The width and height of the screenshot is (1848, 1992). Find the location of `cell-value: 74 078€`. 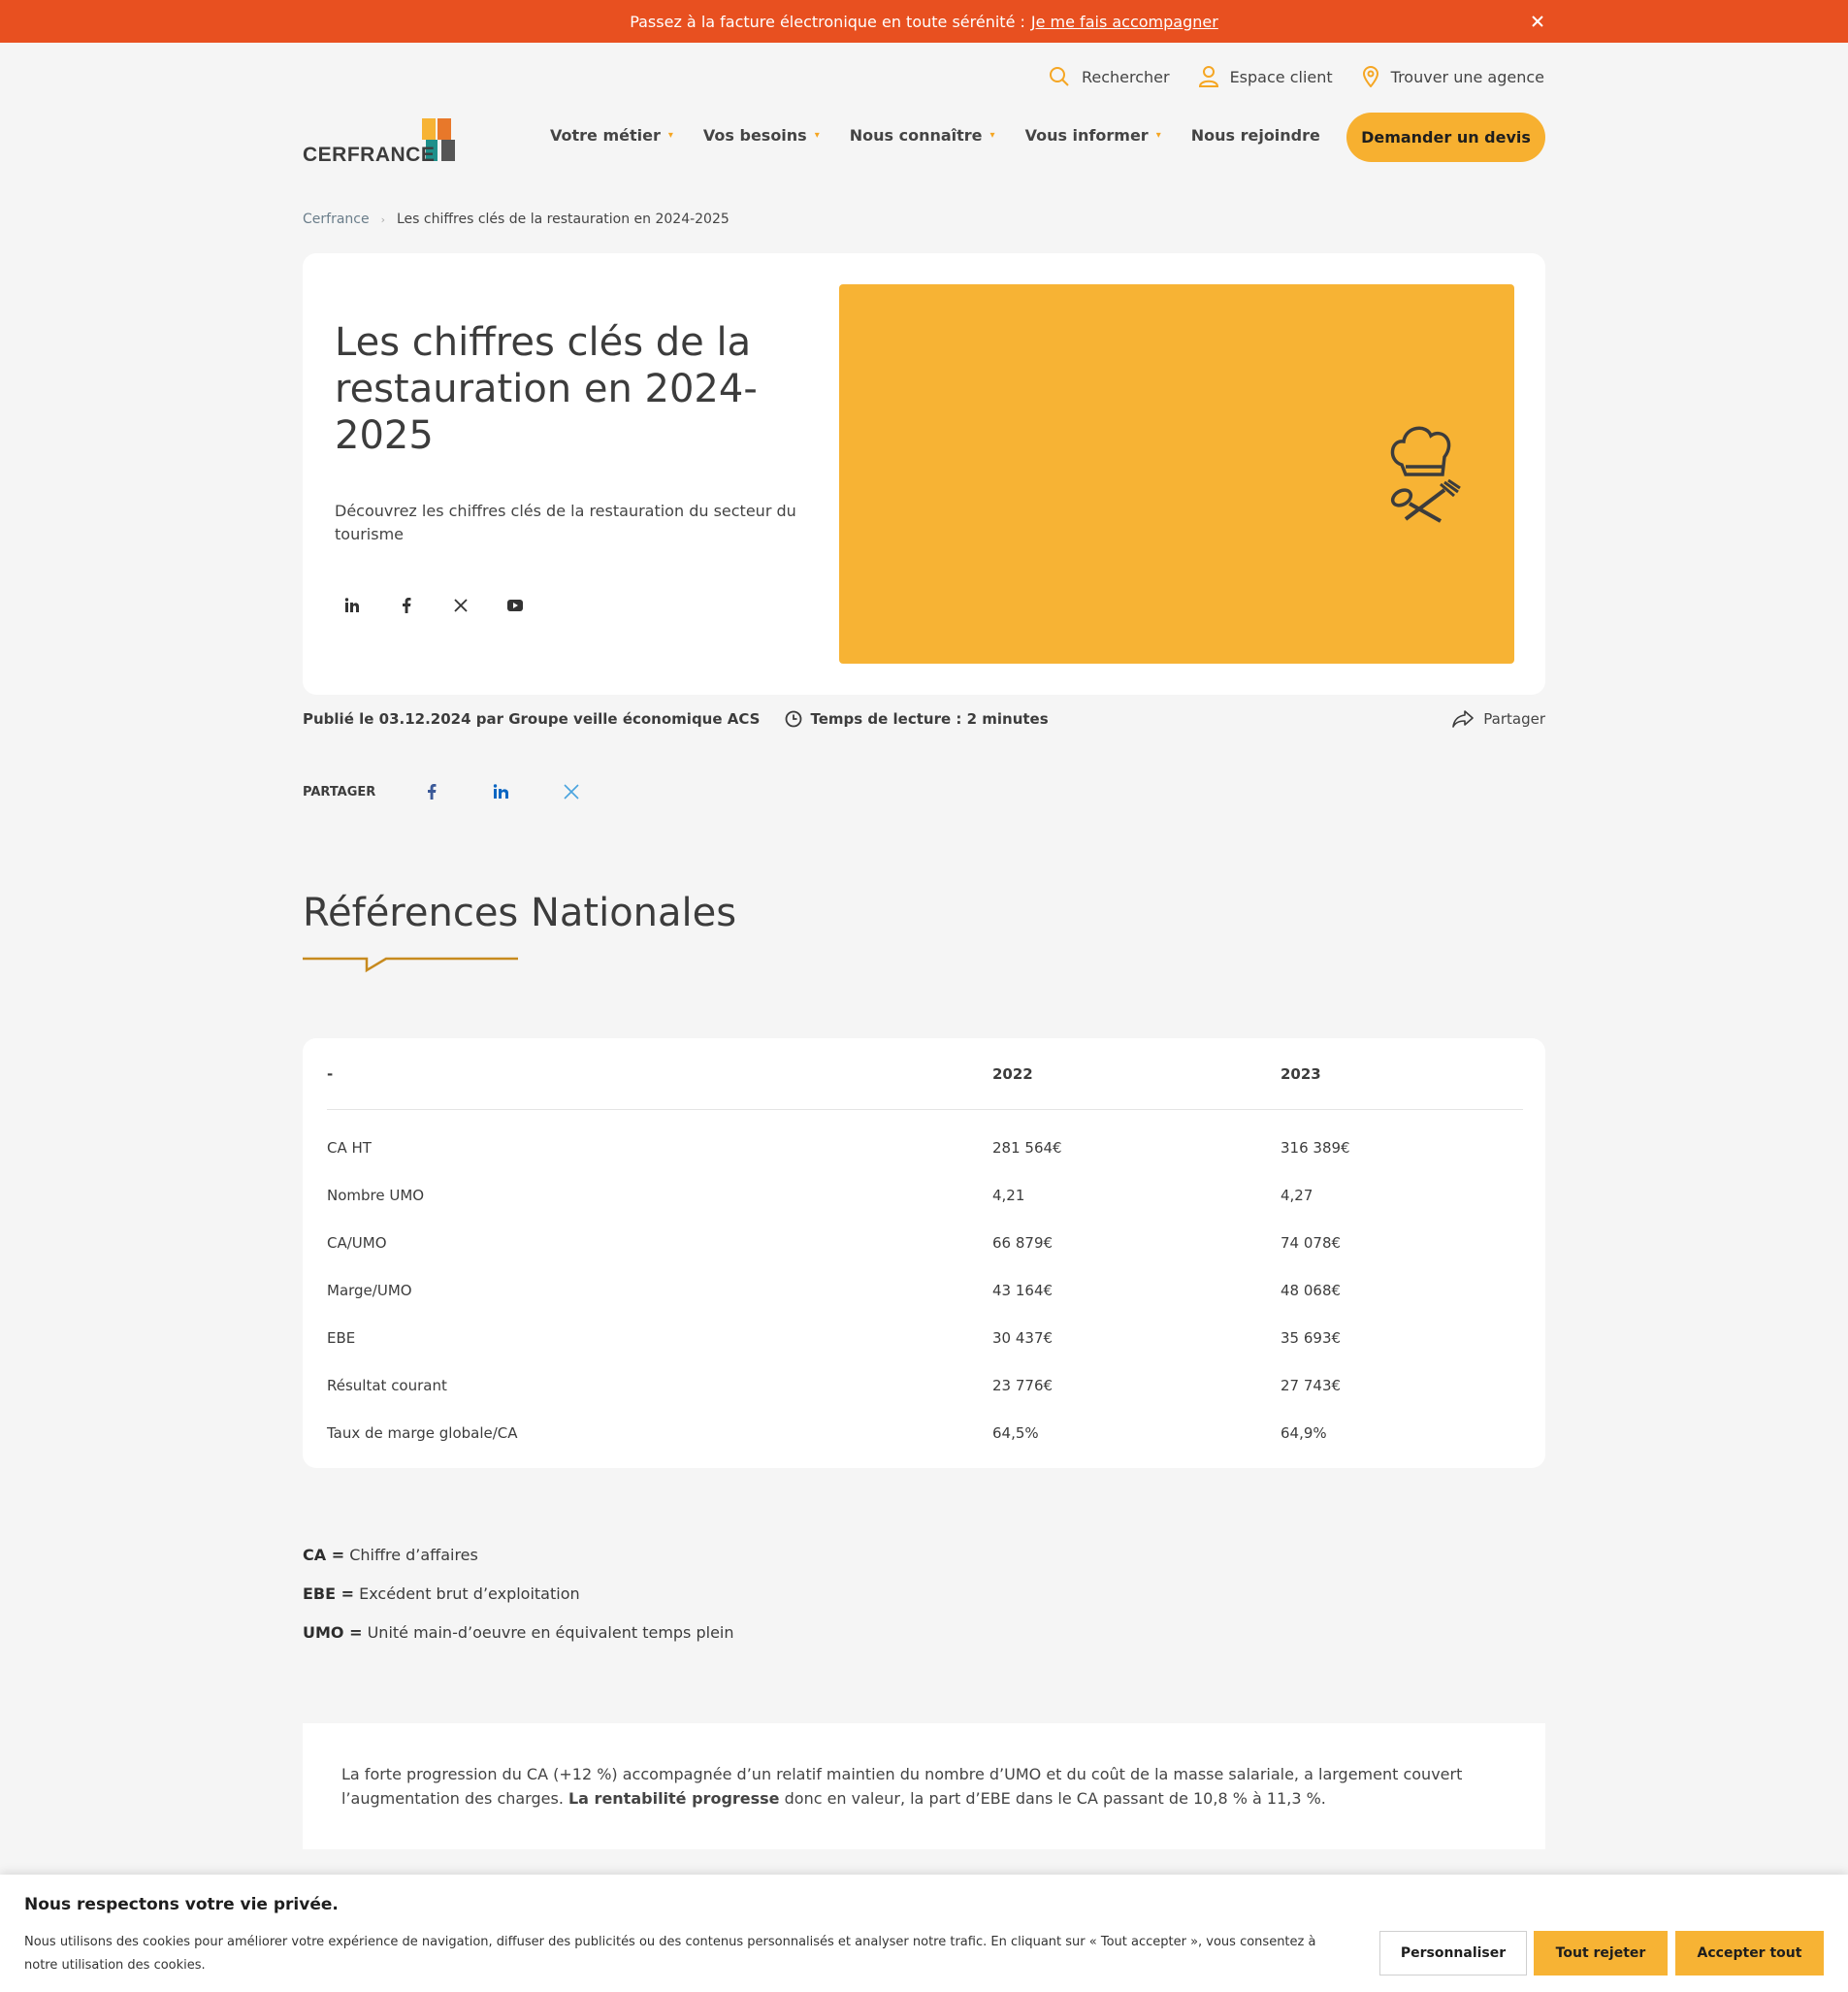

cell-value: 74 078€ is located at coordinates (1311, 1242).